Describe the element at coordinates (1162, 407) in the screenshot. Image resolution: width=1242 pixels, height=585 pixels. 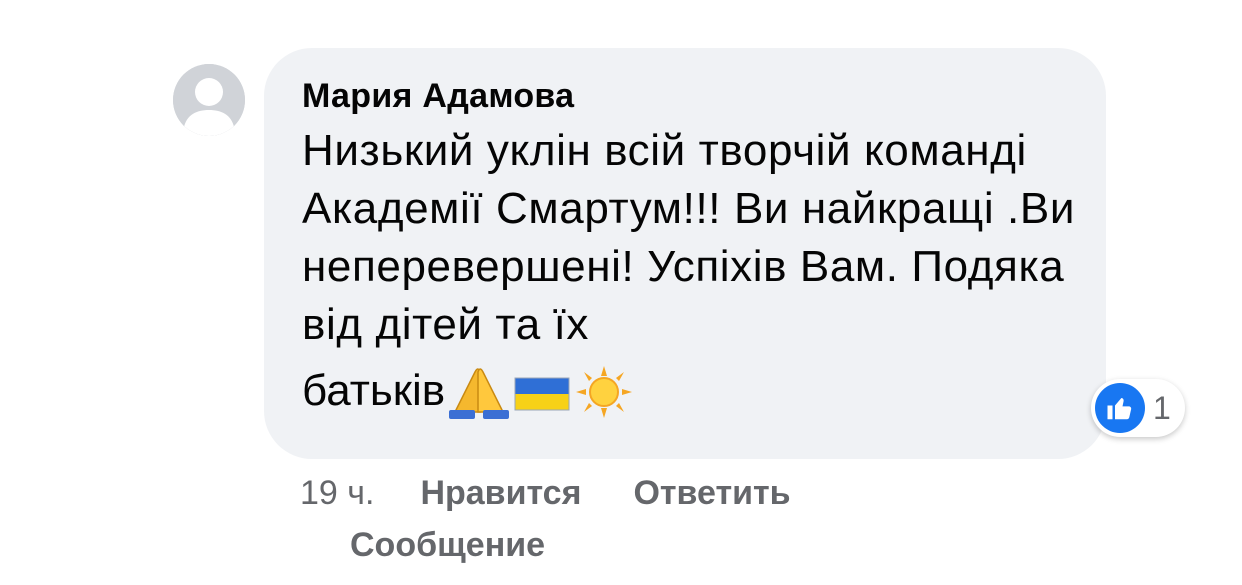
I see `reaction-count: 1` at that location.